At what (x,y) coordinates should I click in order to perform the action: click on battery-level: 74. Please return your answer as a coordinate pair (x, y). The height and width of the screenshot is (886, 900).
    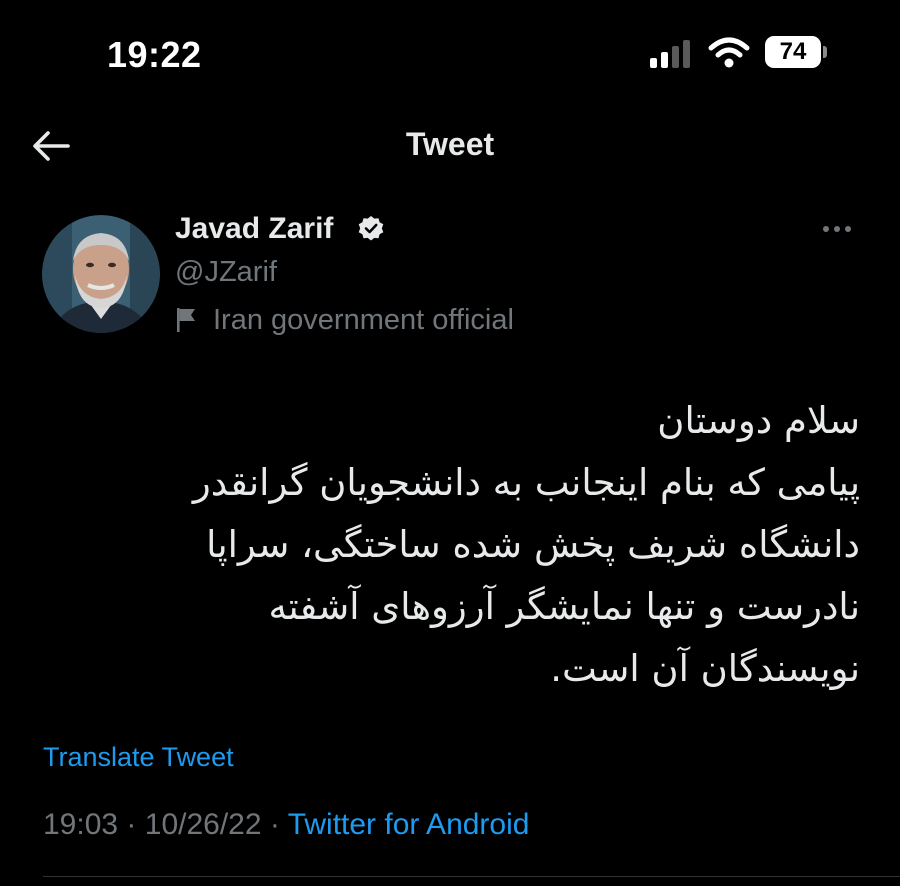
    Looking at the image, I should click on (793, 52).